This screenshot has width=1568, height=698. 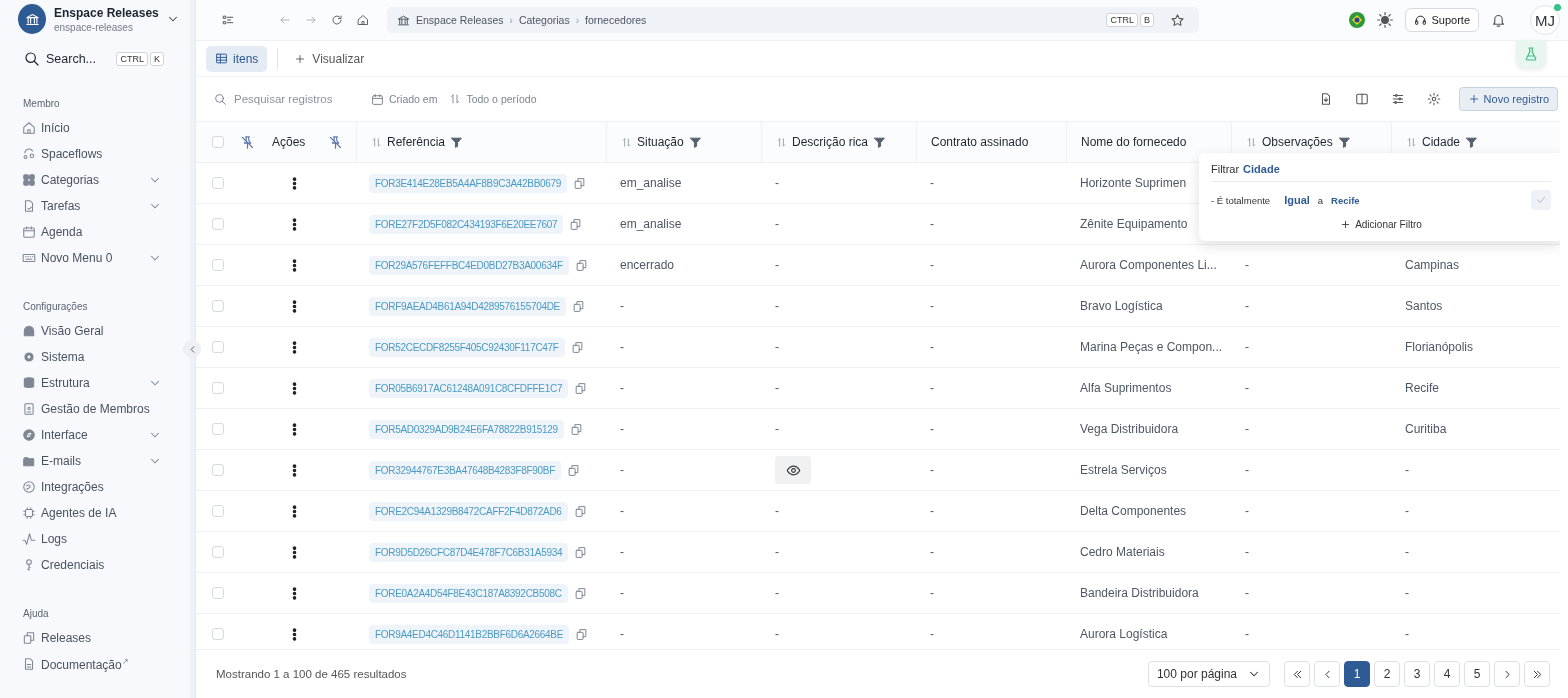 What do you see at coordinates (1508, 99) in the screenshot?
I see `new-record-button: Novo registro` at bounding box center [1508, 99].